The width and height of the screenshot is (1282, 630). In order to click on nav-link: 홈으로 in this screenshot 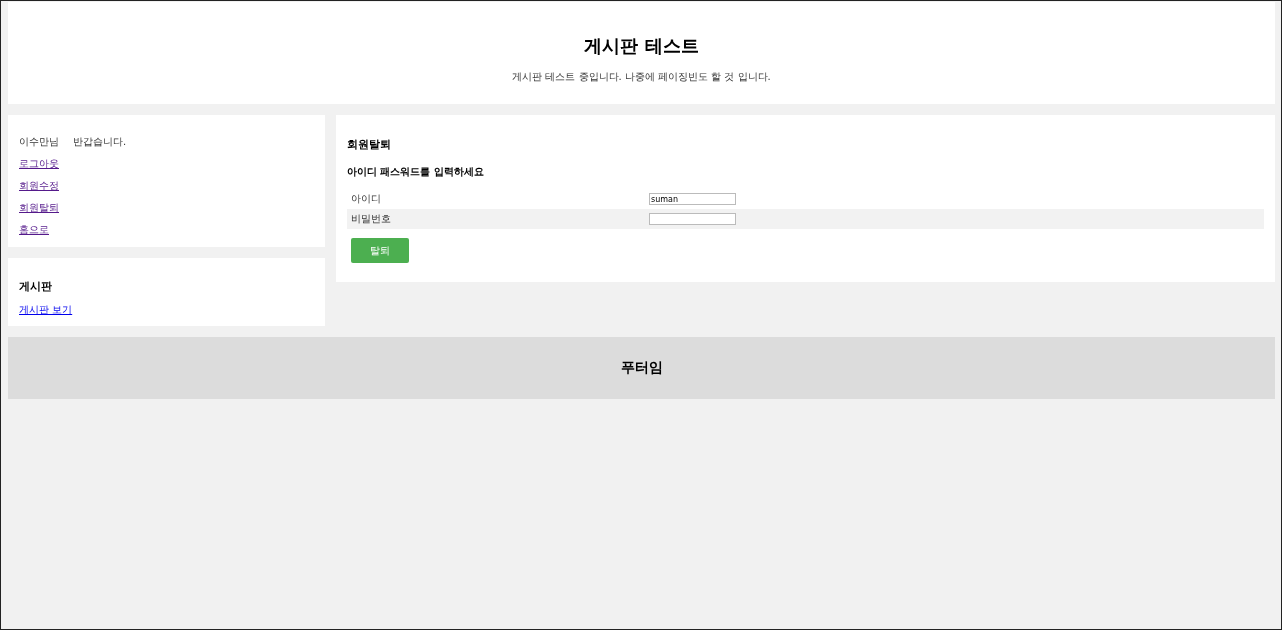, I will do `click(34, 230)`.